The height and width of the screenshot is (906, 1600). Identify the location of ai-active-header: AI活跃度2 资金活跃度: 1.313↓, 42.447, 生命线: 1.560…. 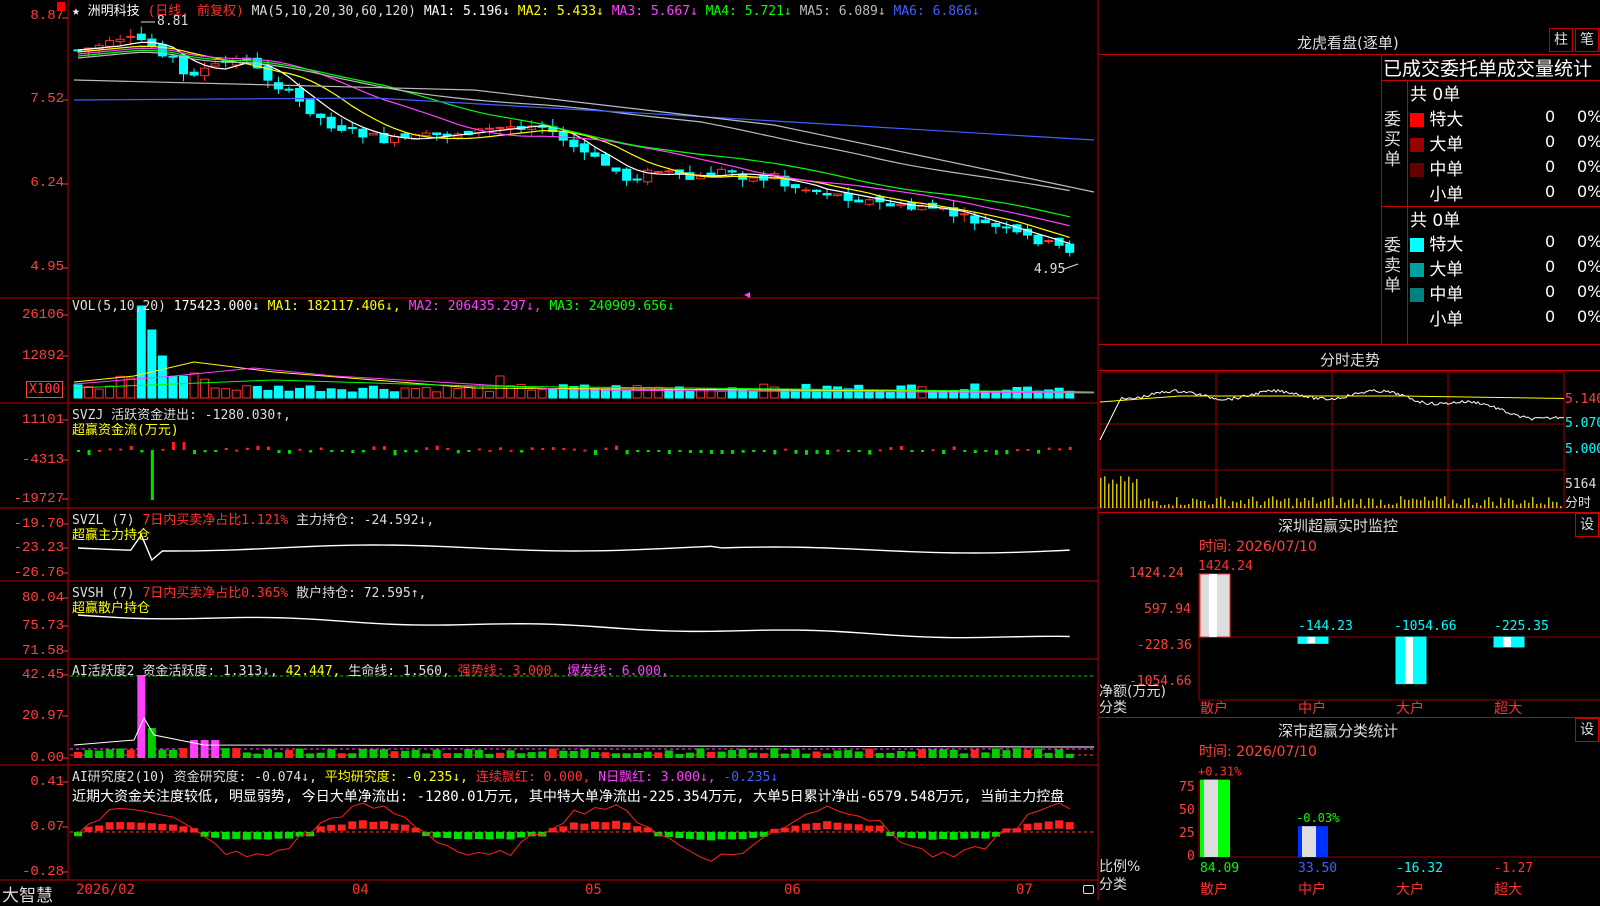
(370, 671).